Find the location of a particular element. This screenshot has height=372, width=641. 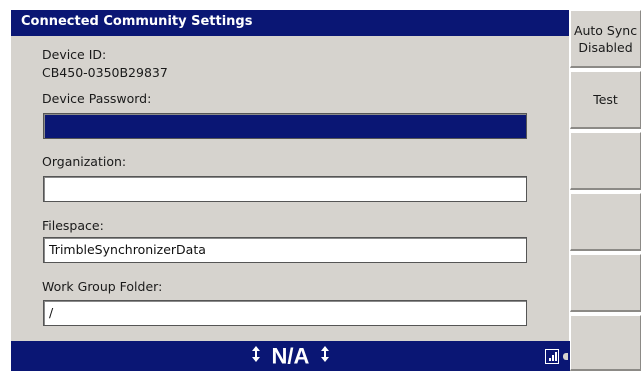

status-value: N/A is located at coordinates (290, 356).